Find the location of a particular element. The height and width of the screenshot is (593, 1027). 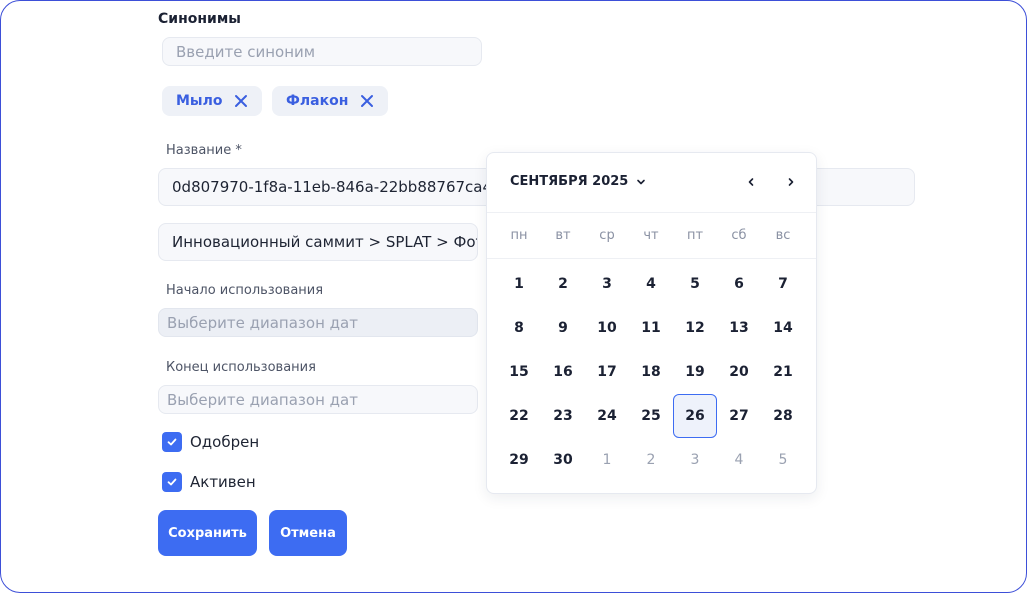

chevron-right-icon is located at coordinates (791, 182).